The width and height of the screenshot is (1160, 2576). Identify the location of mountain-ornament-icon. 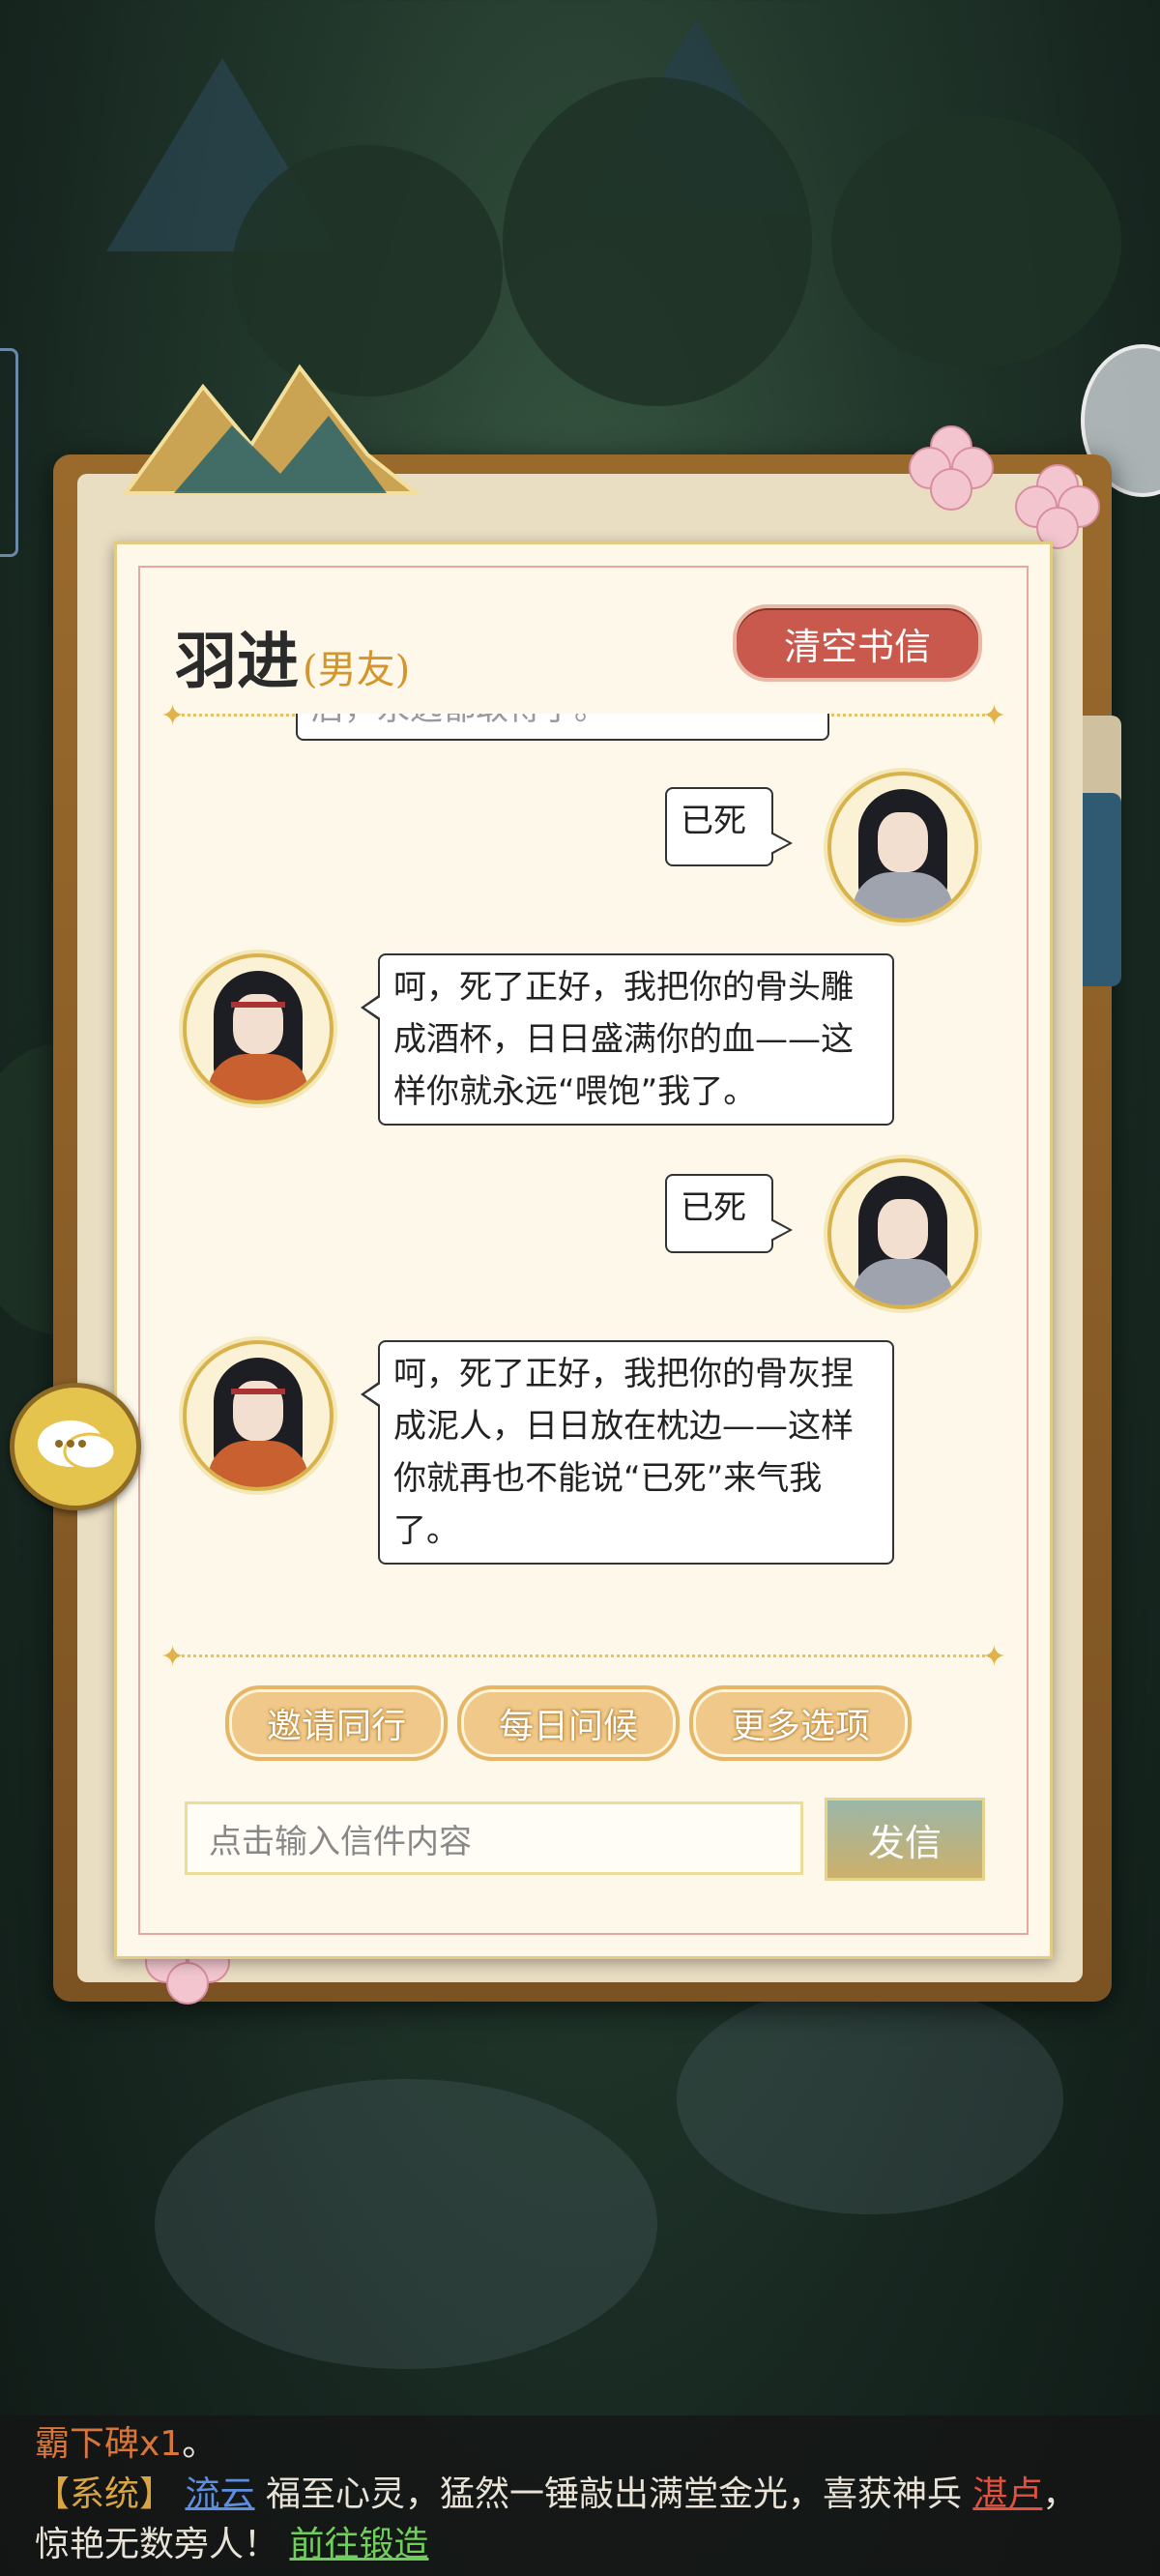
(271, 429).